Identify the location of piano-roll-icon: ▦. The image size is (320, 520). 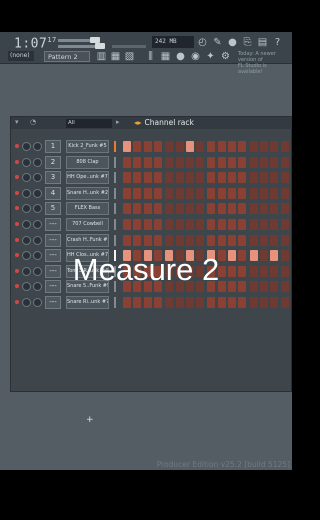
(115, 56).